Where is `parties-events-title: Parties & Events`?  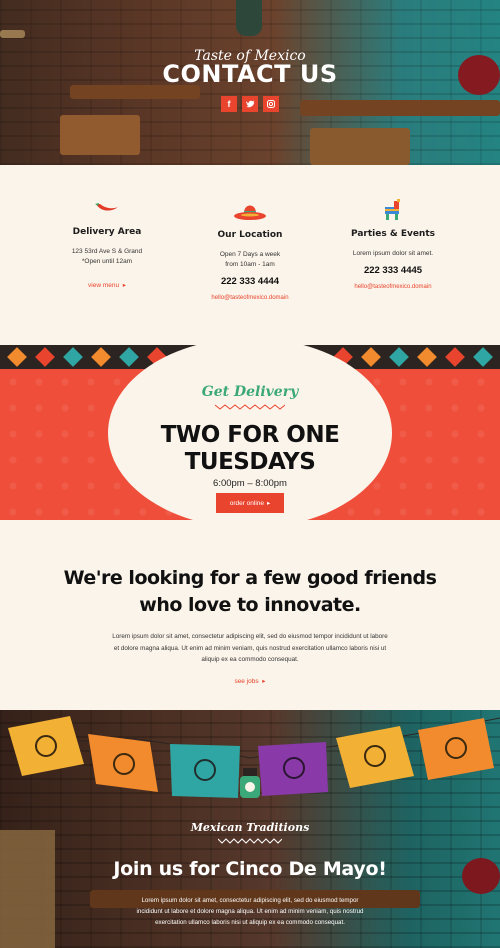 parties-events-title: Parties & Events is located at coordinates (392, 234).